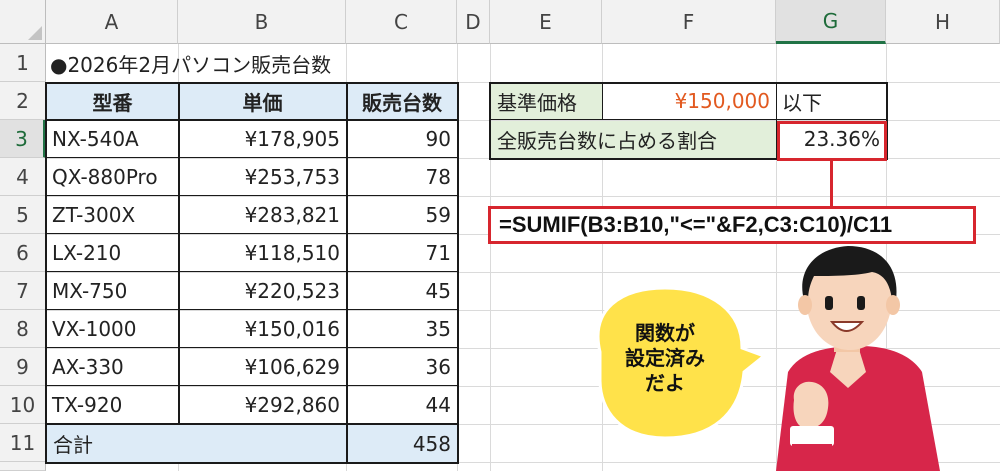 Image resolution: width=1000 pixels, height=471 pixels. Describe the element at coordinates (23, 253) in the screenshot. I see `row-header-6: 6` at that location.